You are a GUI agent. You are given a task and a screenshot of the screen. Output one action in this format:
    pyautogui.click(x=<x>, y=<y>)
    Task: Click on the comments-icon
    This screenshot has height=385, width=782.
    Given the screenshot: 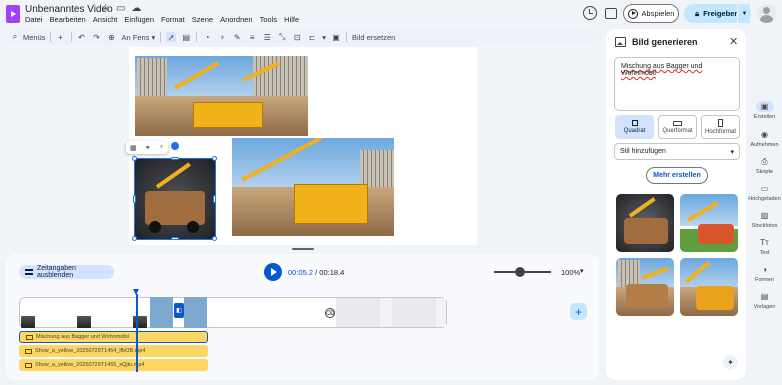 What is the action you would take?
    pyautogui.click(x=611, y=13)
    